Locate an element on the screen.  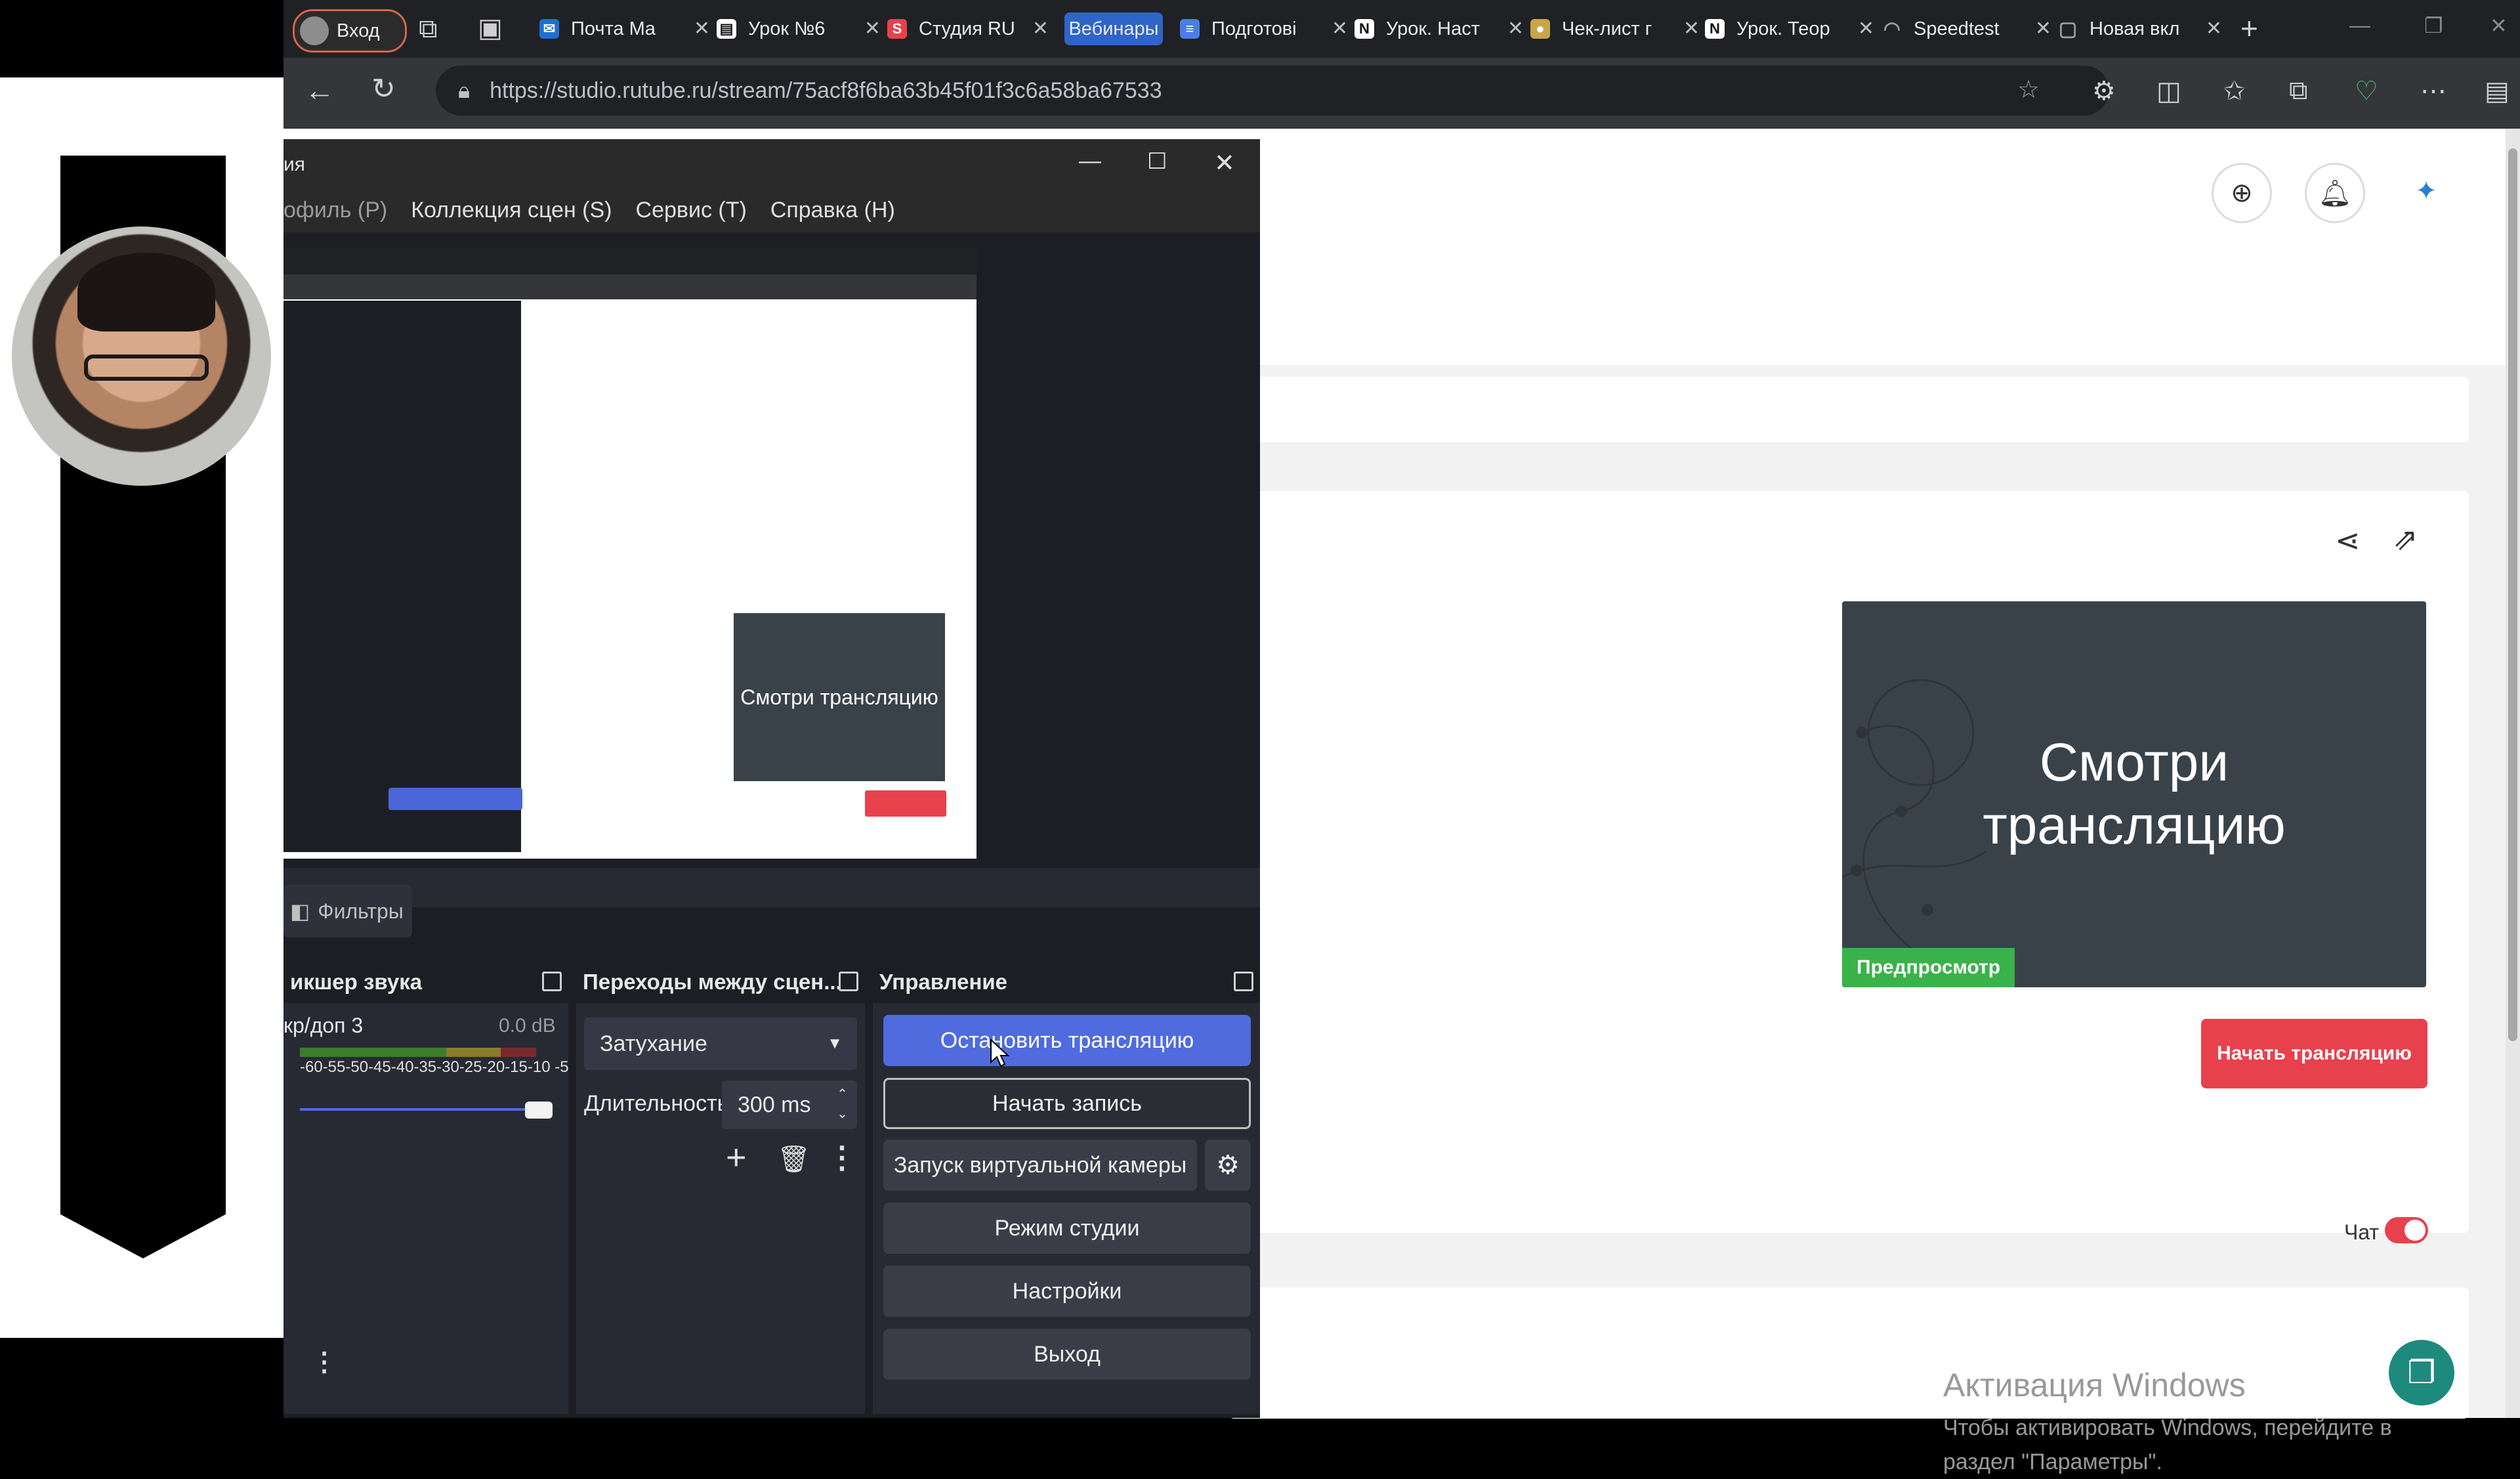
volume-scale: -60-55-50-45-40-35-30-25-20-15-10 -5 0 is located at coordinates (443, 1067).